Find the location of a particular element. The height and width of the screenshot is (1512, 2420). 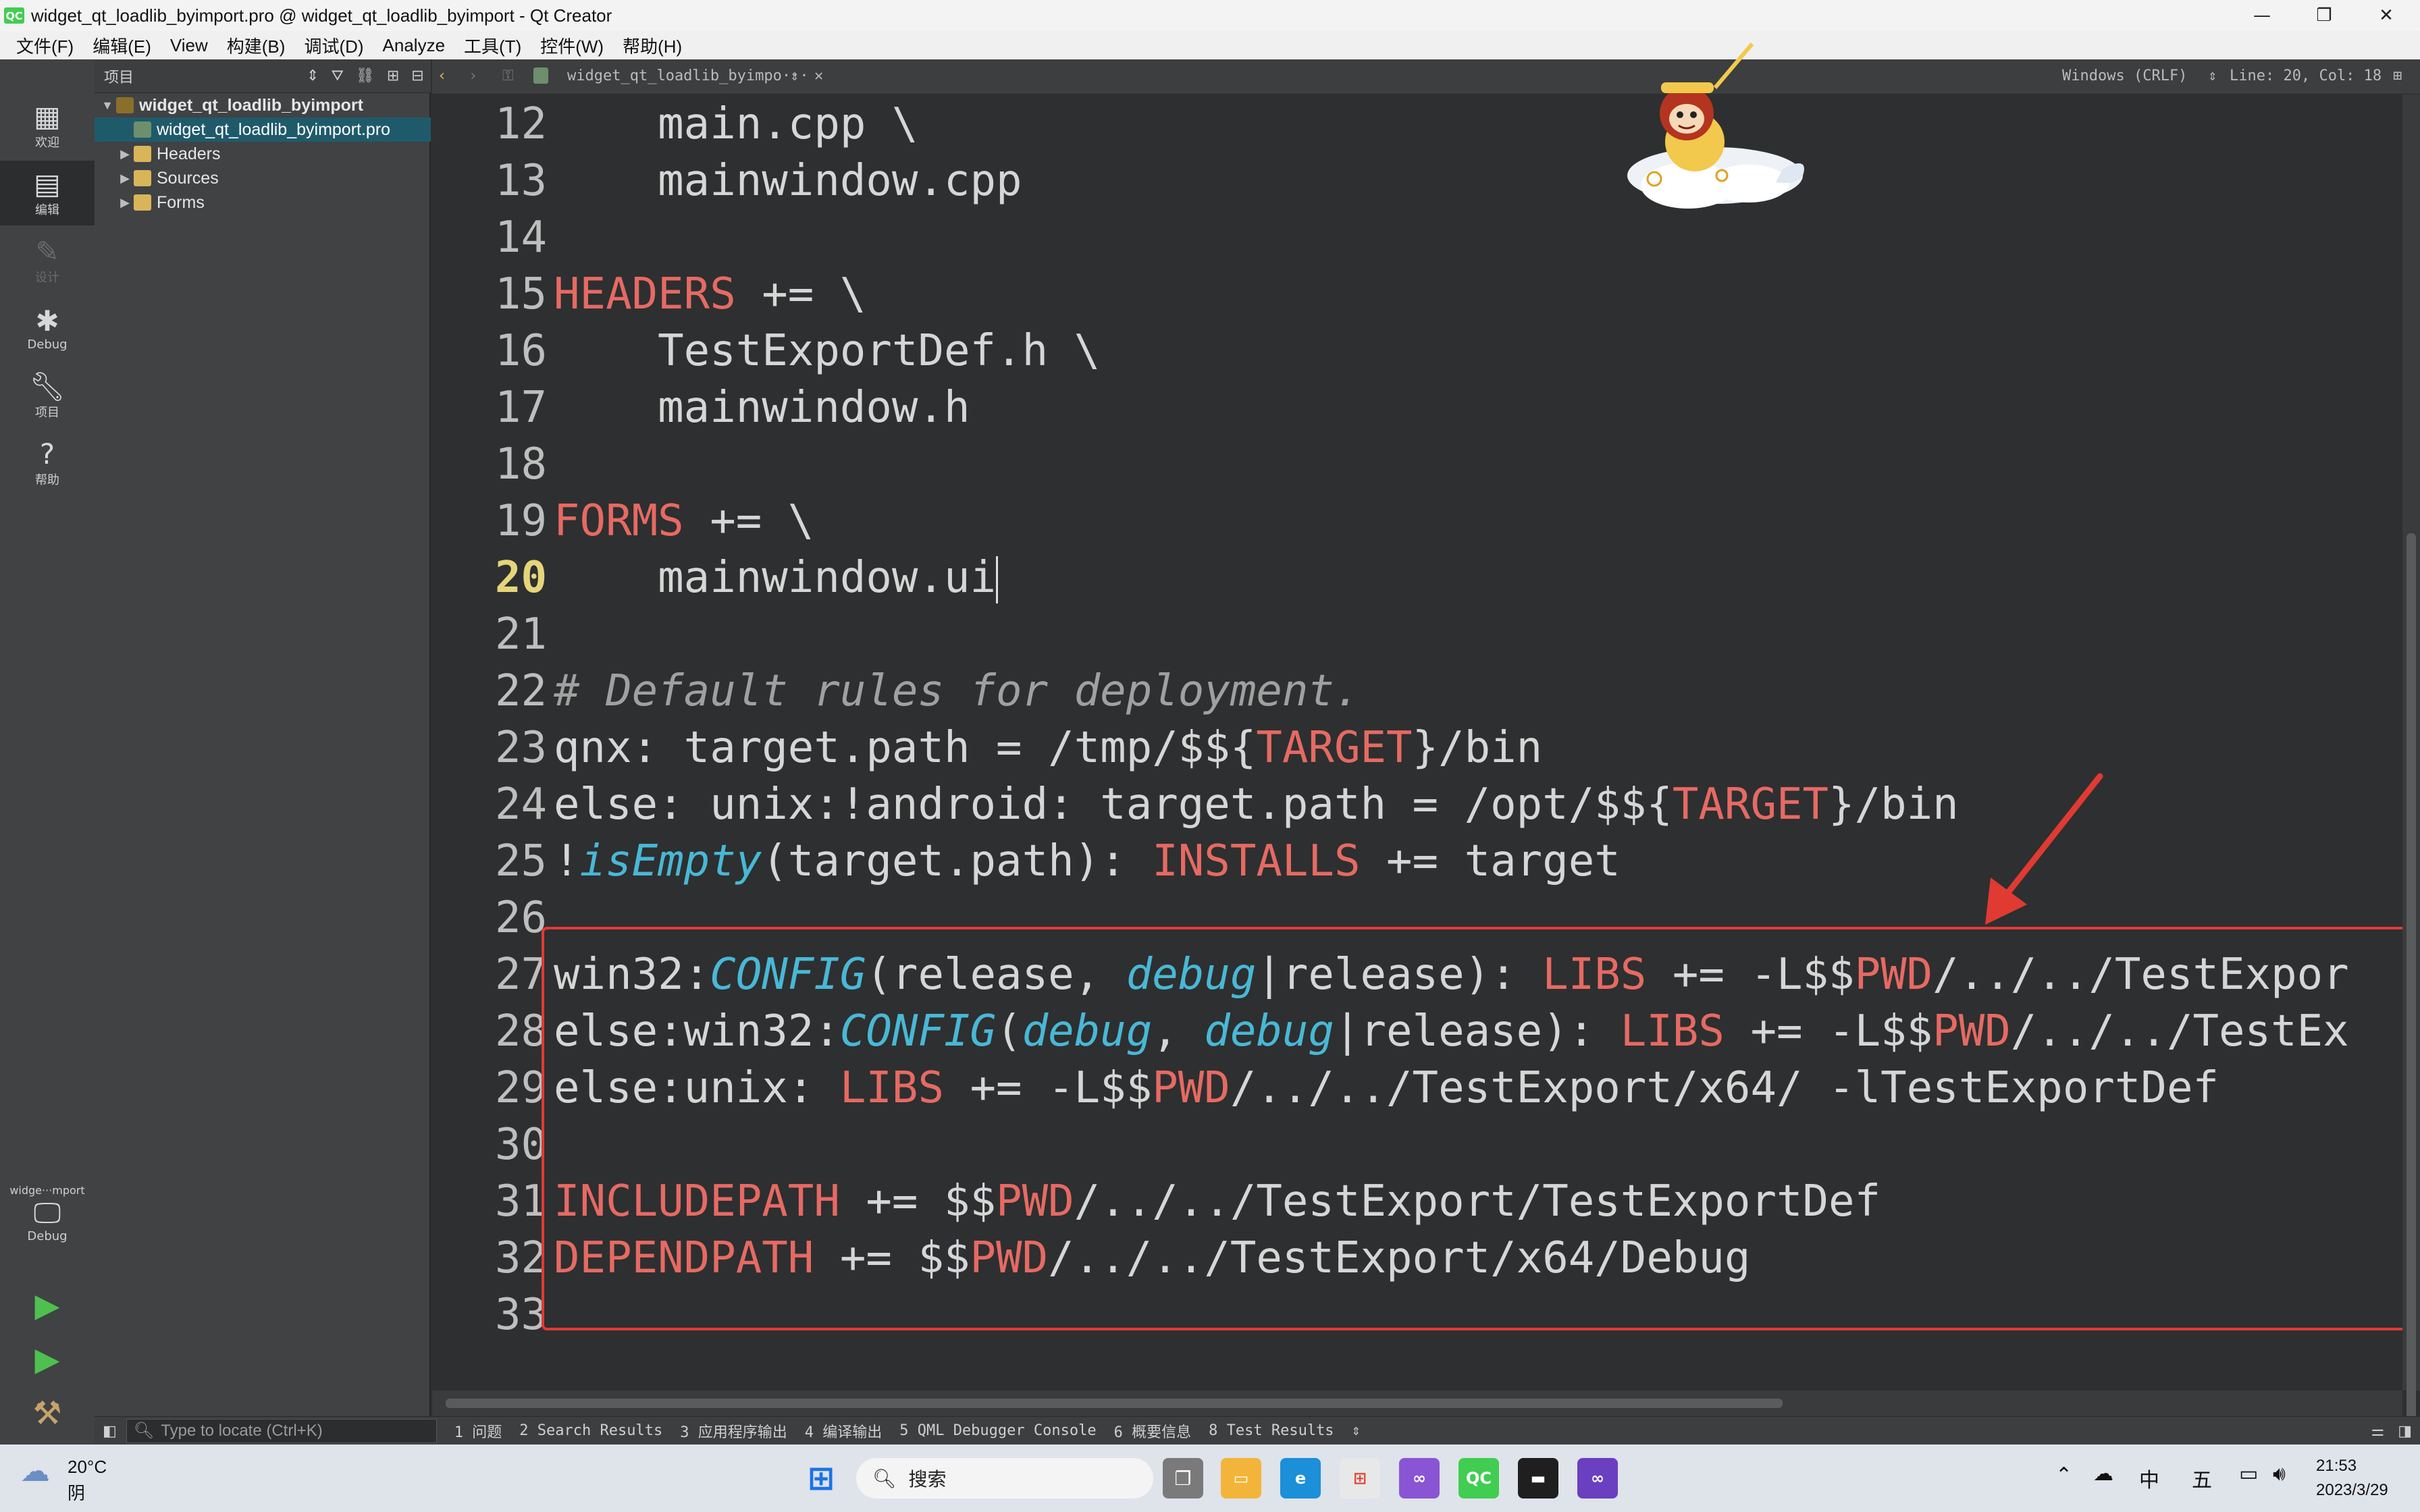

menu-file: 文件(F) is located at coordinates (45, 45).